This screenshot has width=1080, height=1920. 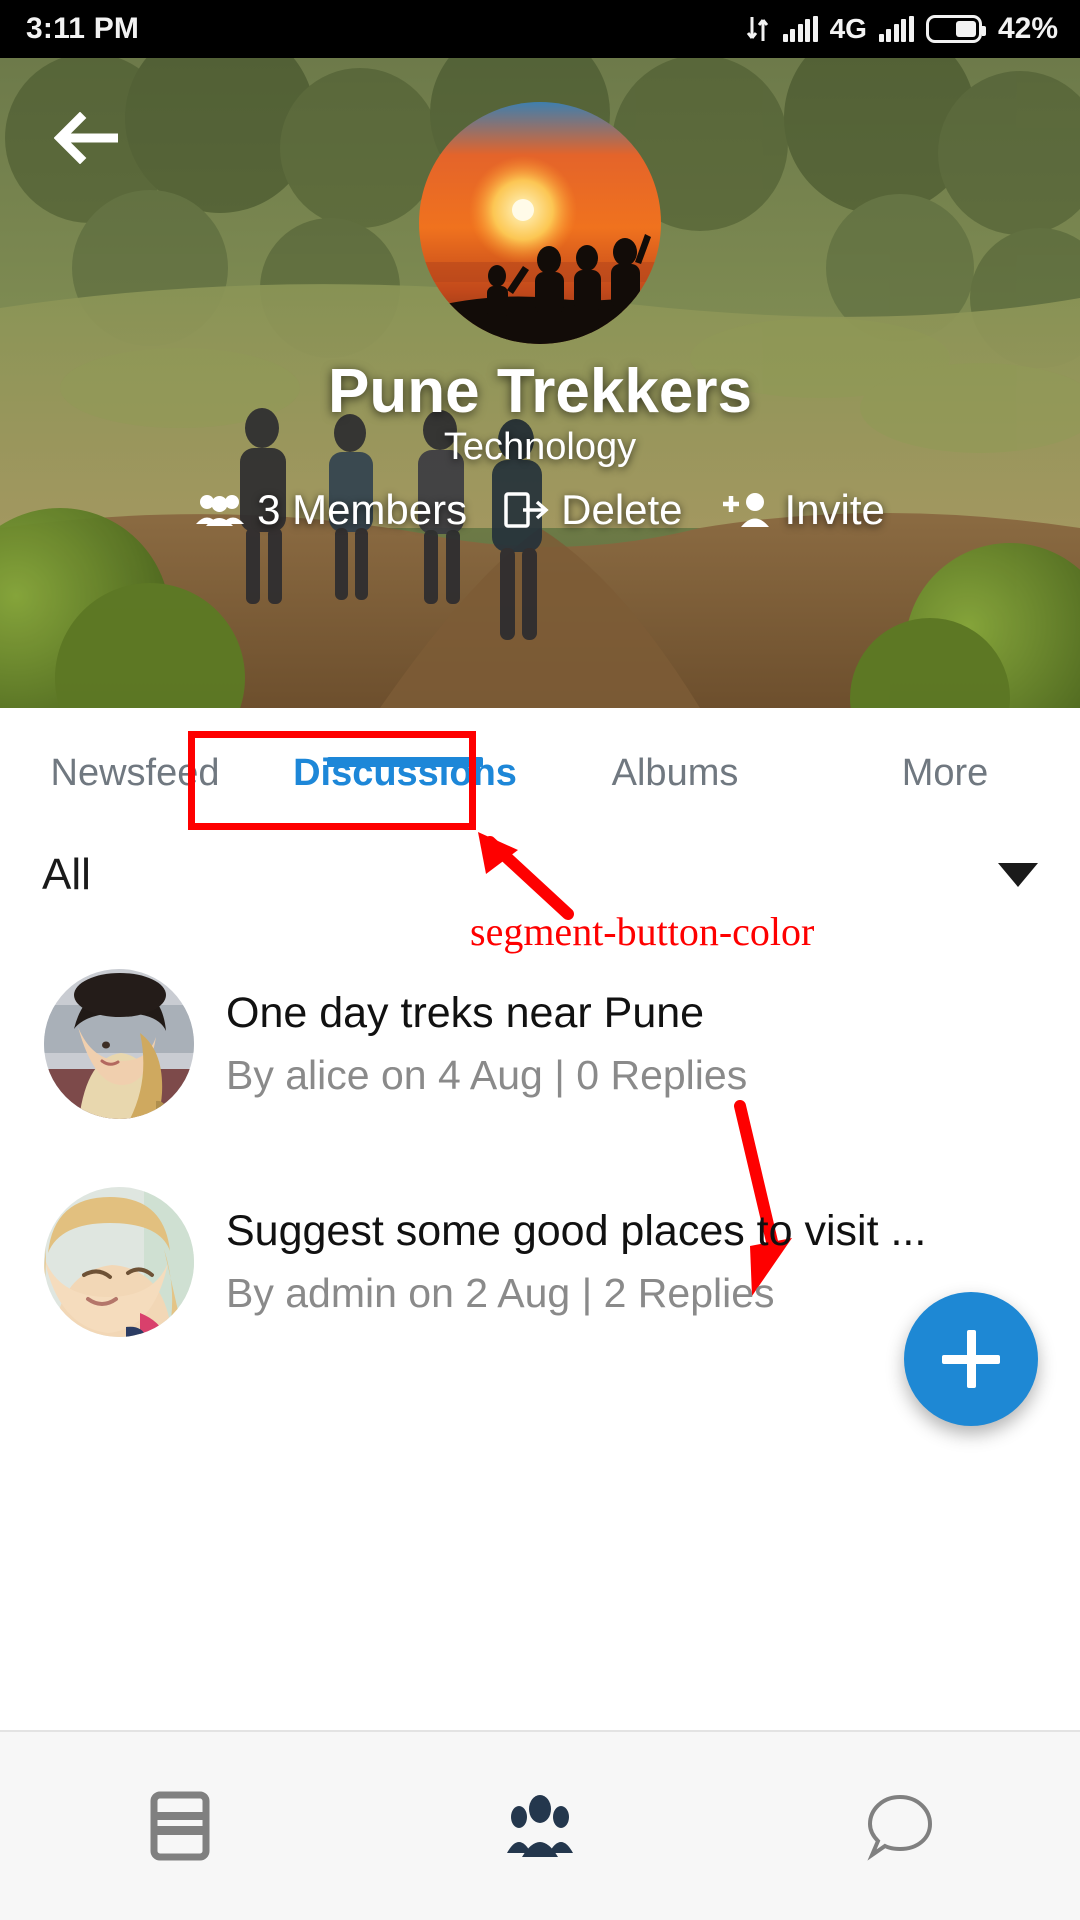 I want to click on battery-percent-label: 42%, so click(x=1027, y=28).